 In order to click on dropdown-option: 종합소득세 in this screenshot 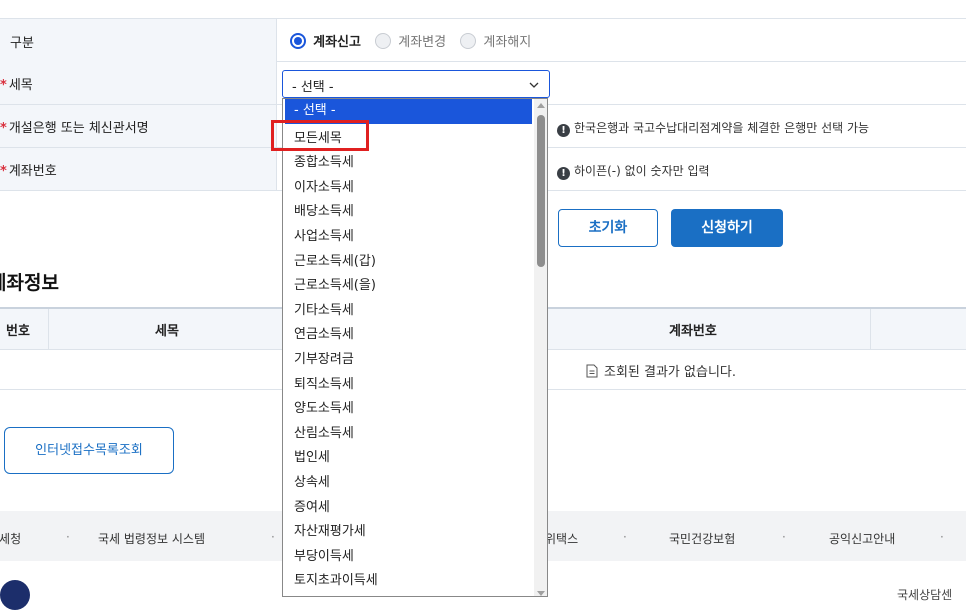, I will do `click(408, 163)`.